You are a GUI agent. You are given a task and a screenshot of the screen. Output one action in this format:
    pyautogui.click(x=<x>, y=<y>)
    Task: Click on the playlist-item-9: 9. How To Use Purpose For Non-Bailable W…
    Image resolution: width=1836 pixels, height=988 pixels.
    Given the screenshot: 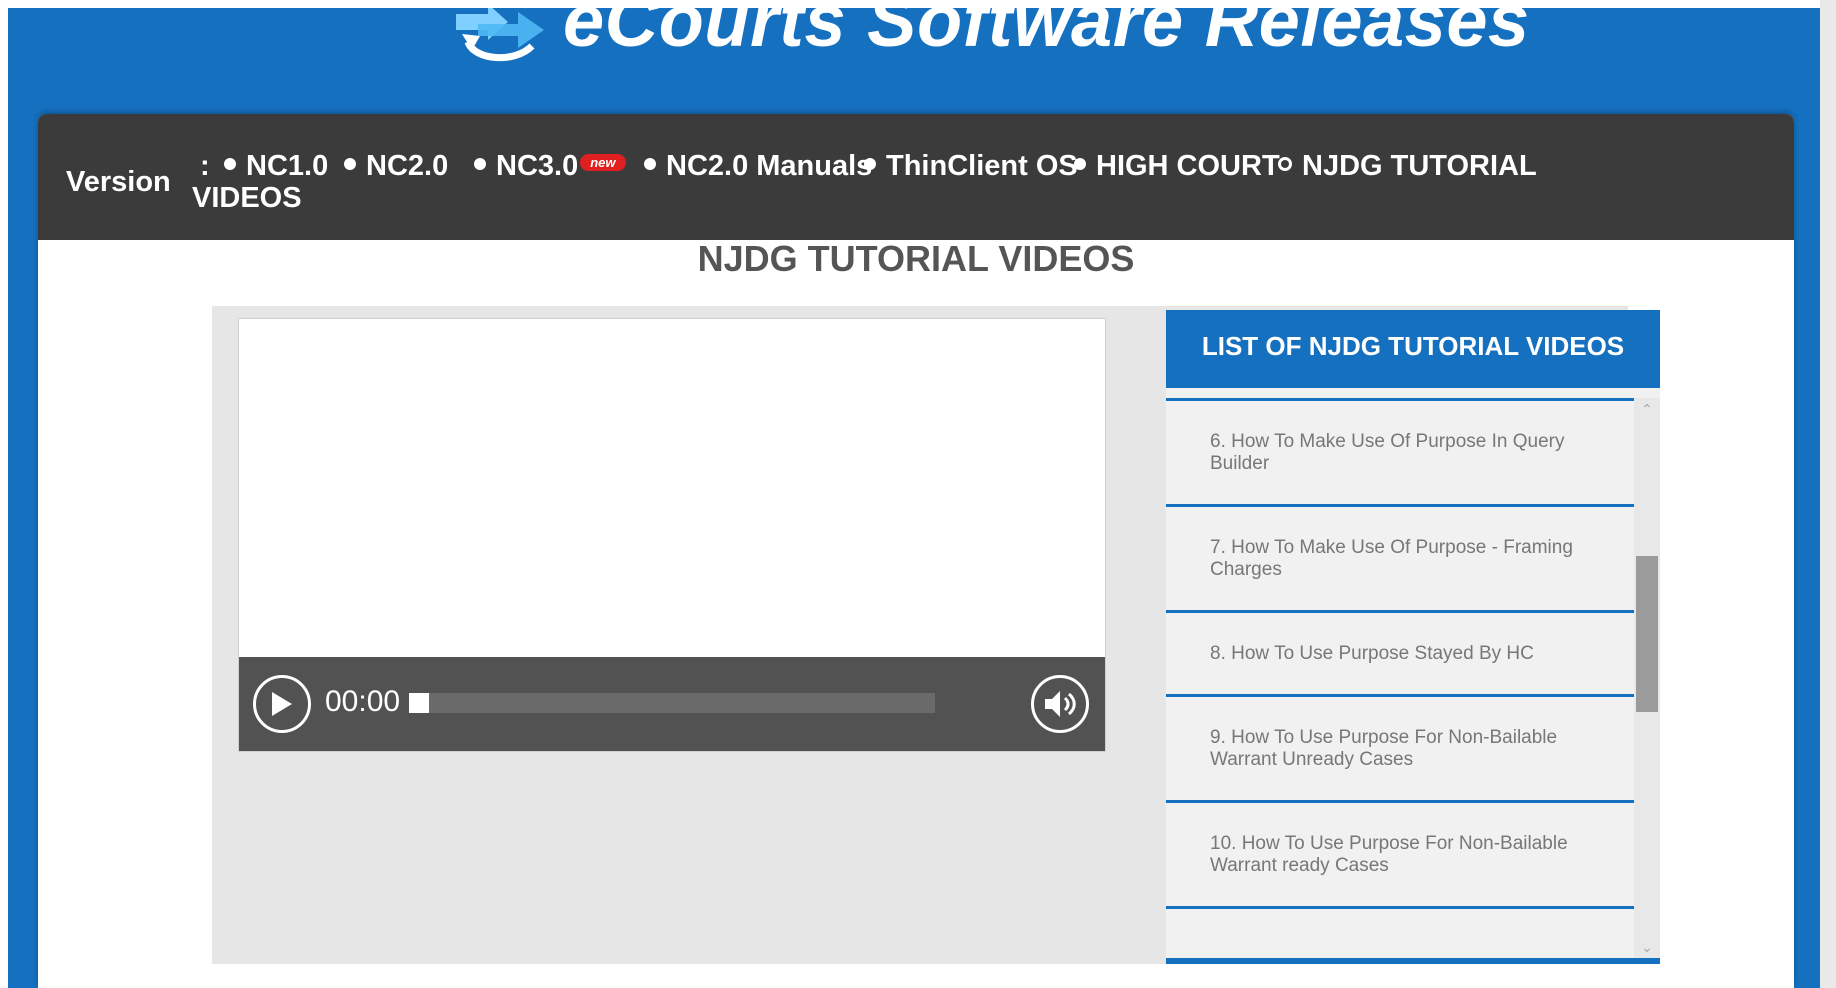 What is the action you would take?
    pyautogui.click(x=1400, y=747)
    